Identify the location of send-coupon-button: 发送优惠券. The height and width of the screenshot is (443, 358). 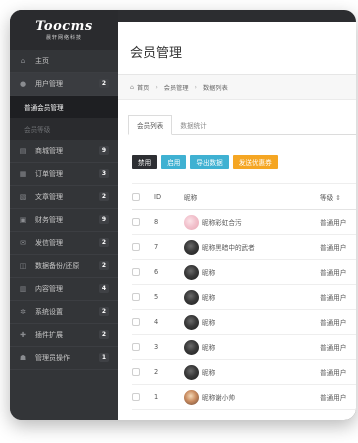
(255, 162).